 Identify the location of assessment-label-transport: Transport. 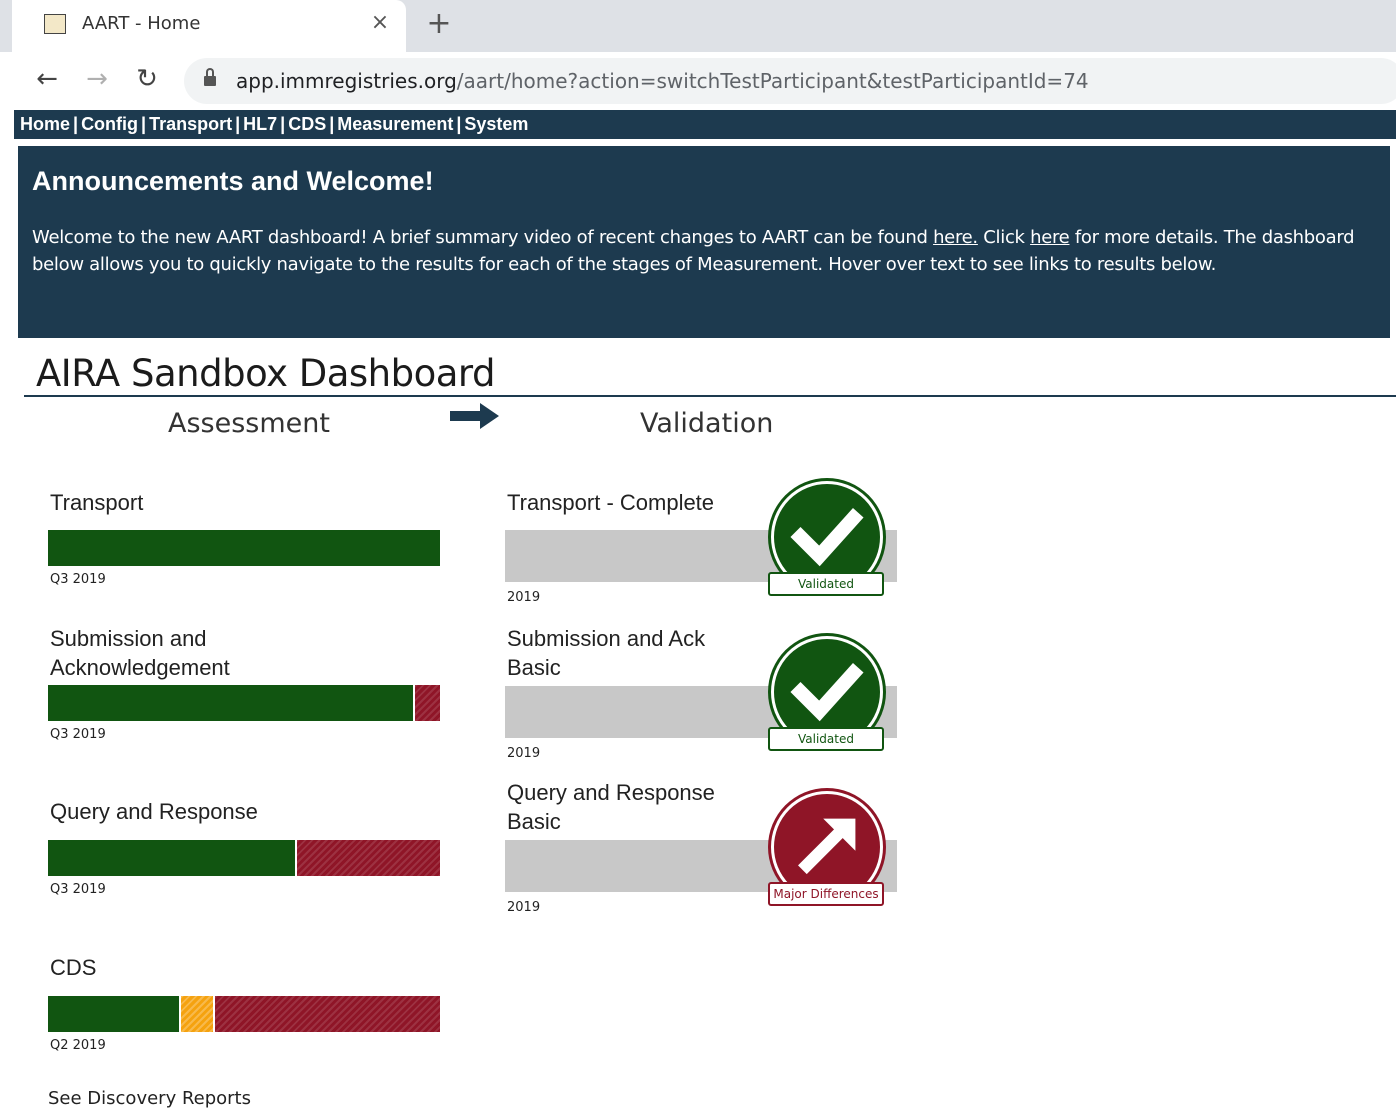
(96, 502).